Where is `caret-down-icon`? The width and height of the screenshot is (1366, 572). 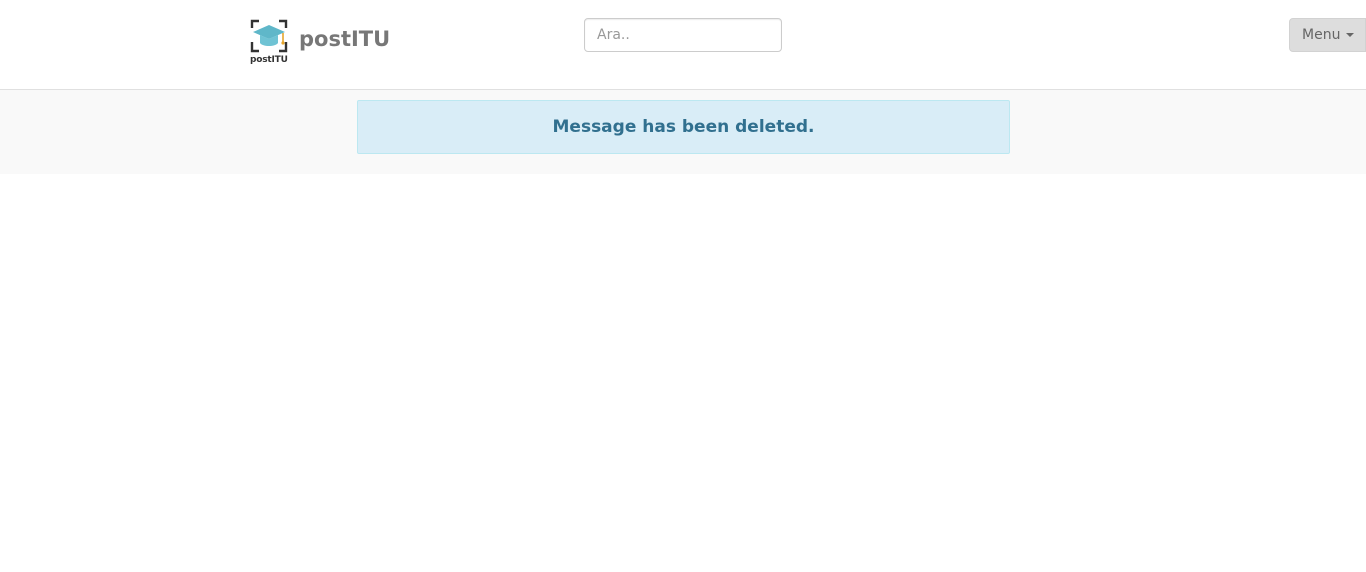
caret-down-icon is located at coordinates (1350, 35).